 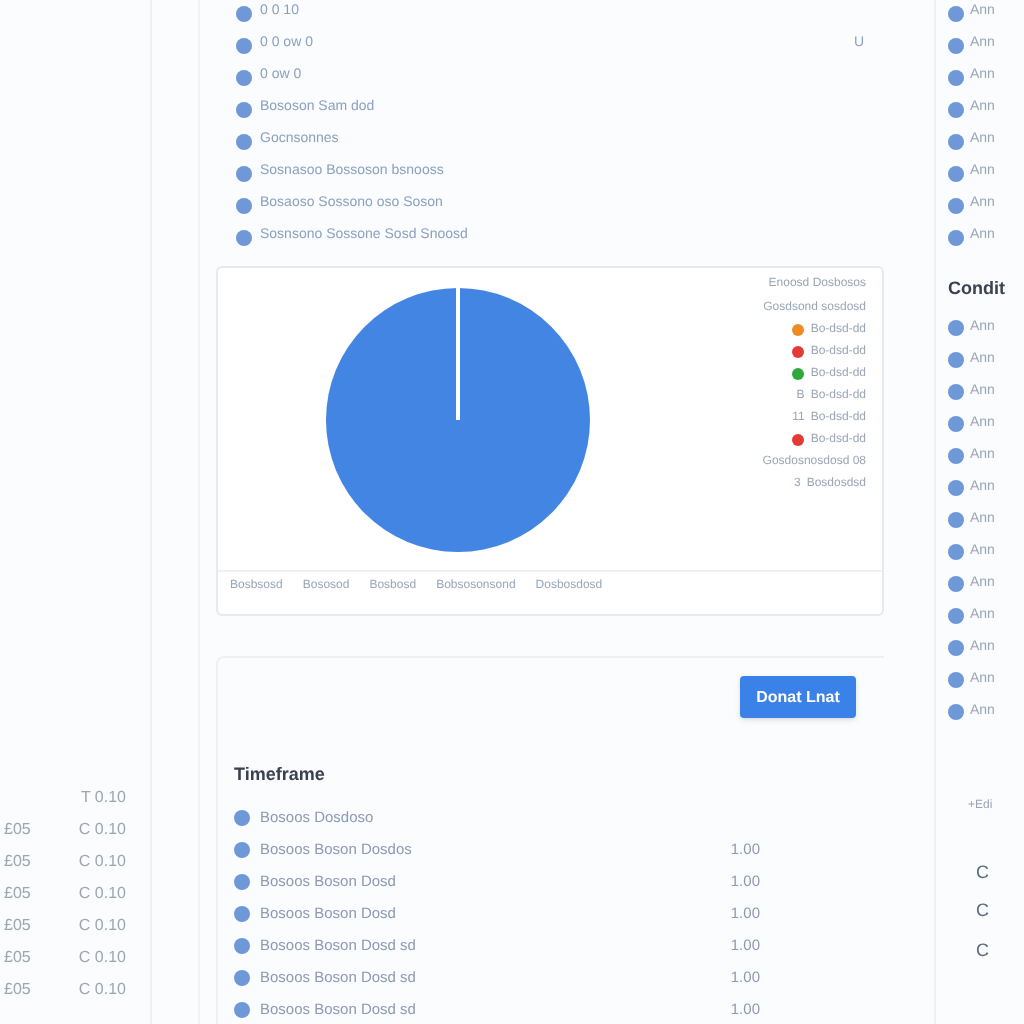 What do you see at coordinates (798, 697) in the screenshot?
I see `primary-button: Donat Lnat` at bounding box center [798, 697].